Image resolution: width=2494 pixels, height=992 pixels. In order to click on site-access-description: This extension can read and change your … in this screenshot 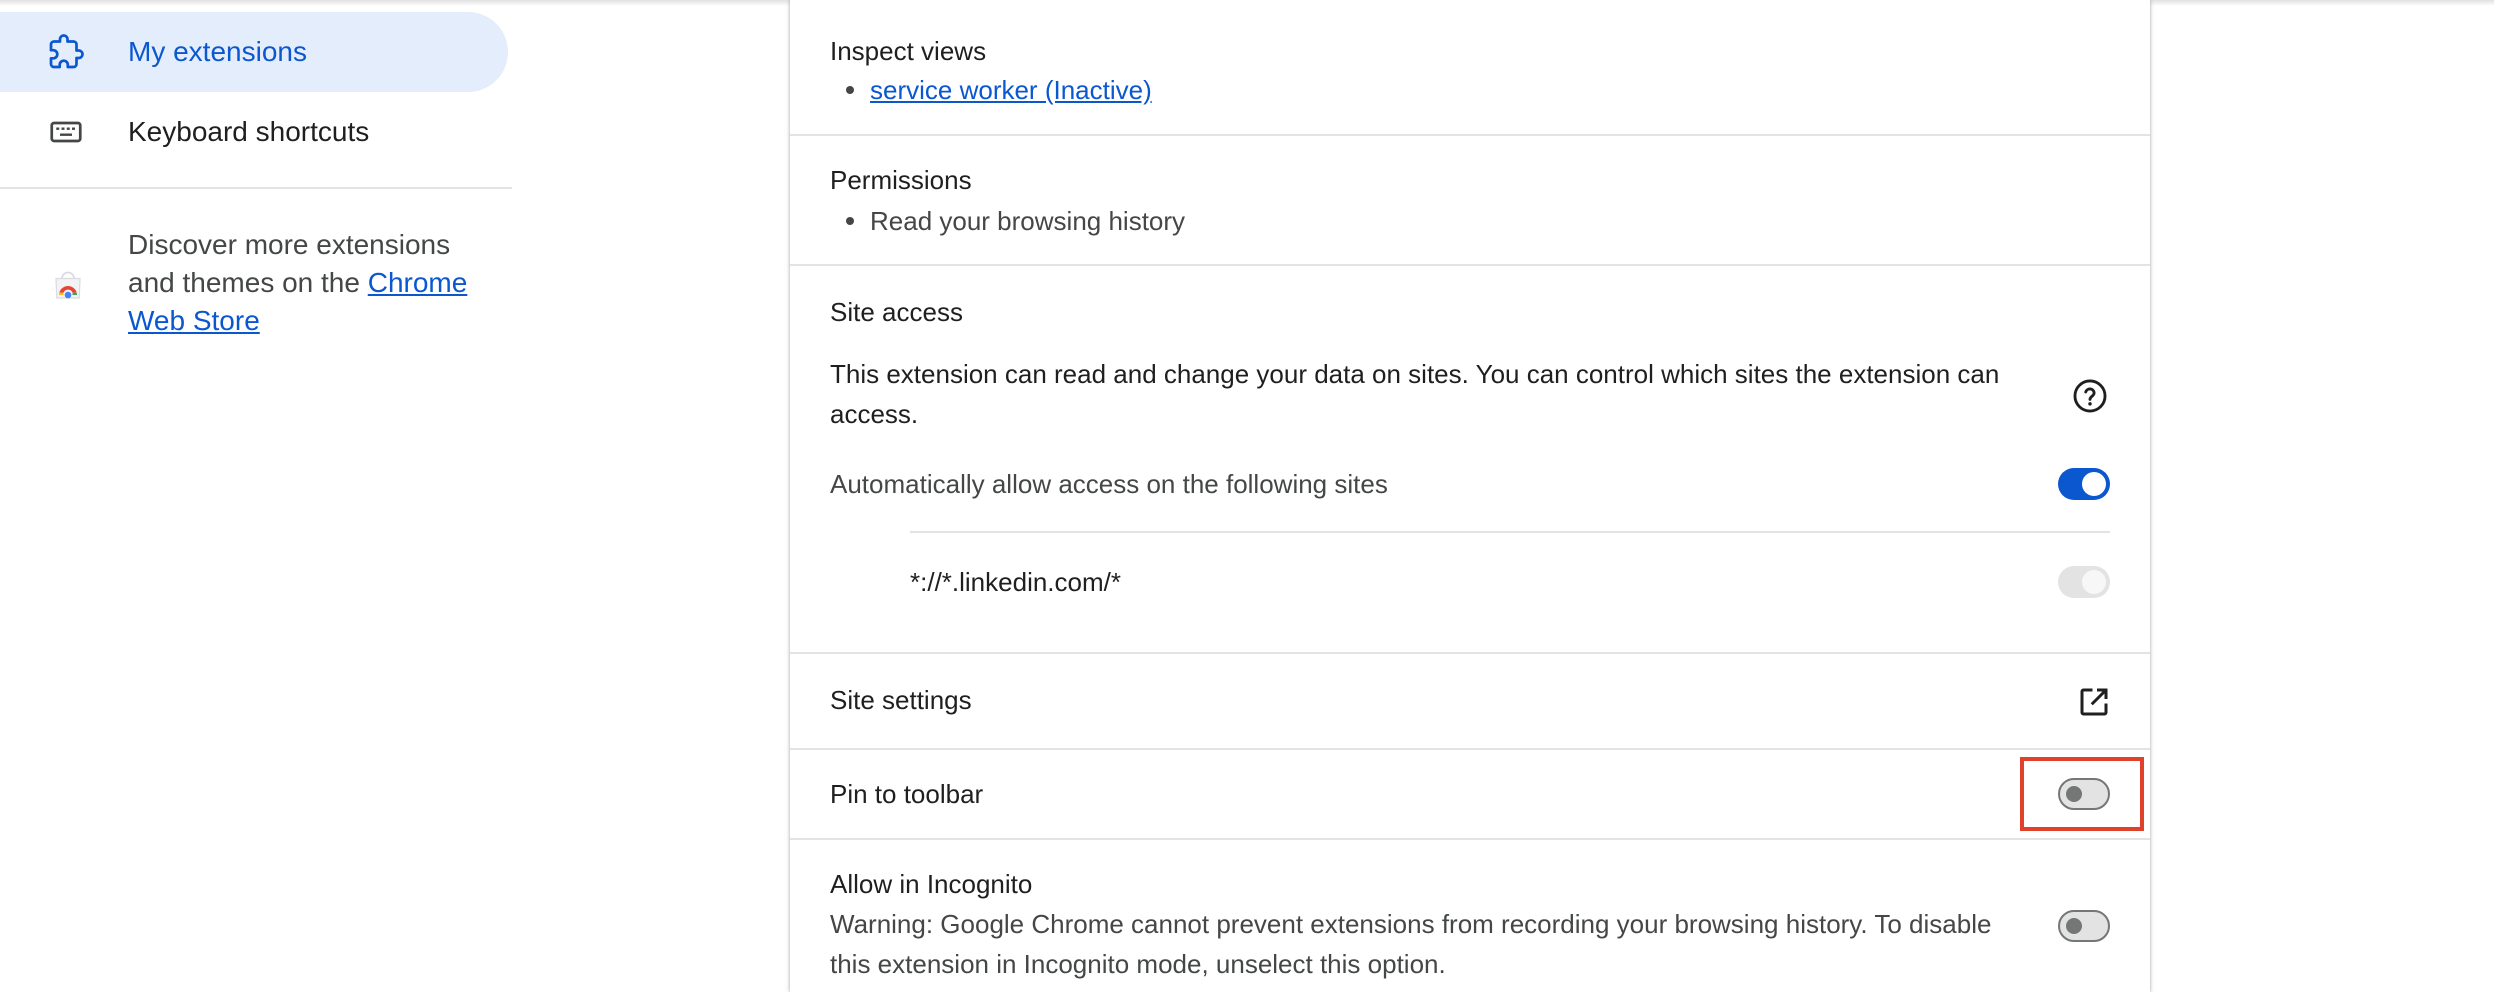, I will do `click(1415, 394)`.